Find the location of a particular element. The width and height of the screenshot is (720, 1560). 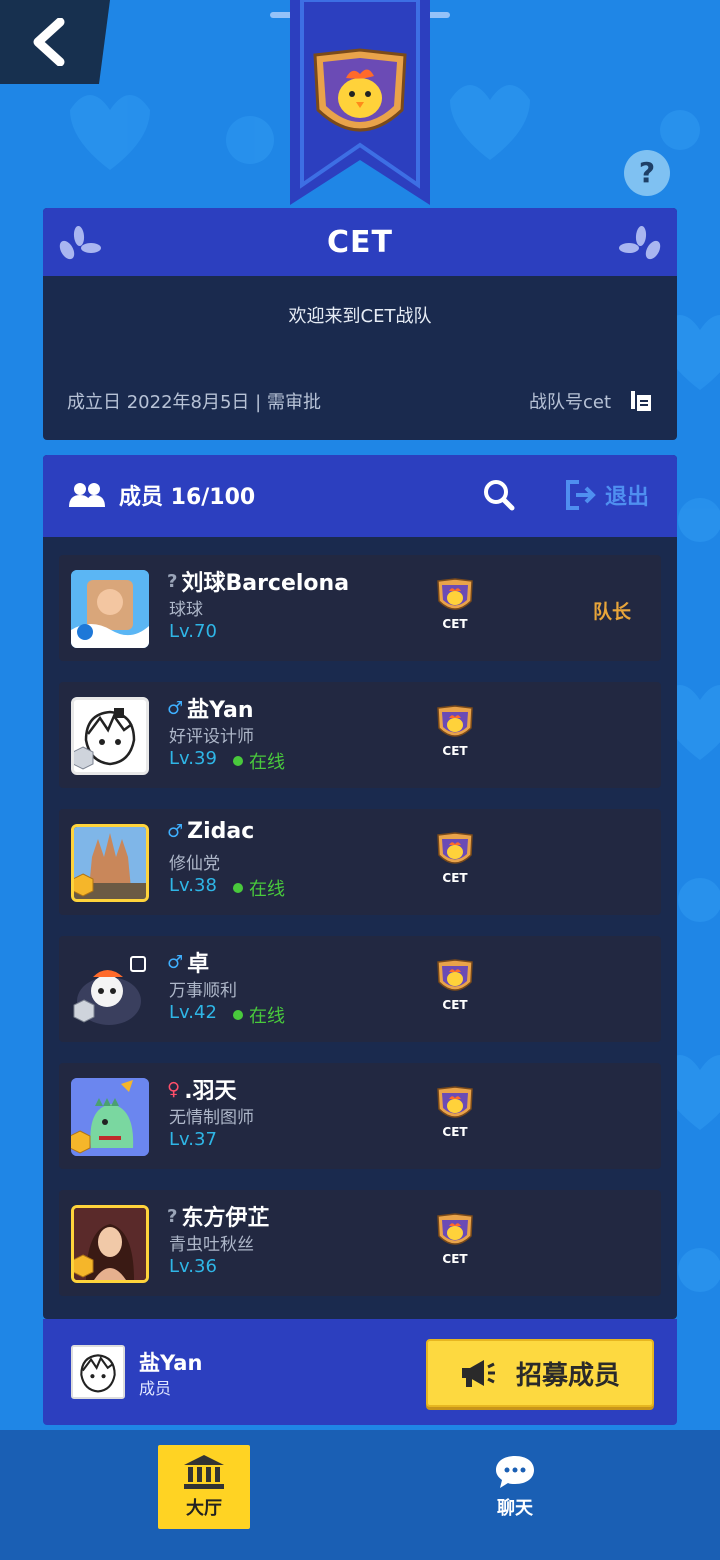

member-level: Lv.38 is located at coordinates (193, 885).